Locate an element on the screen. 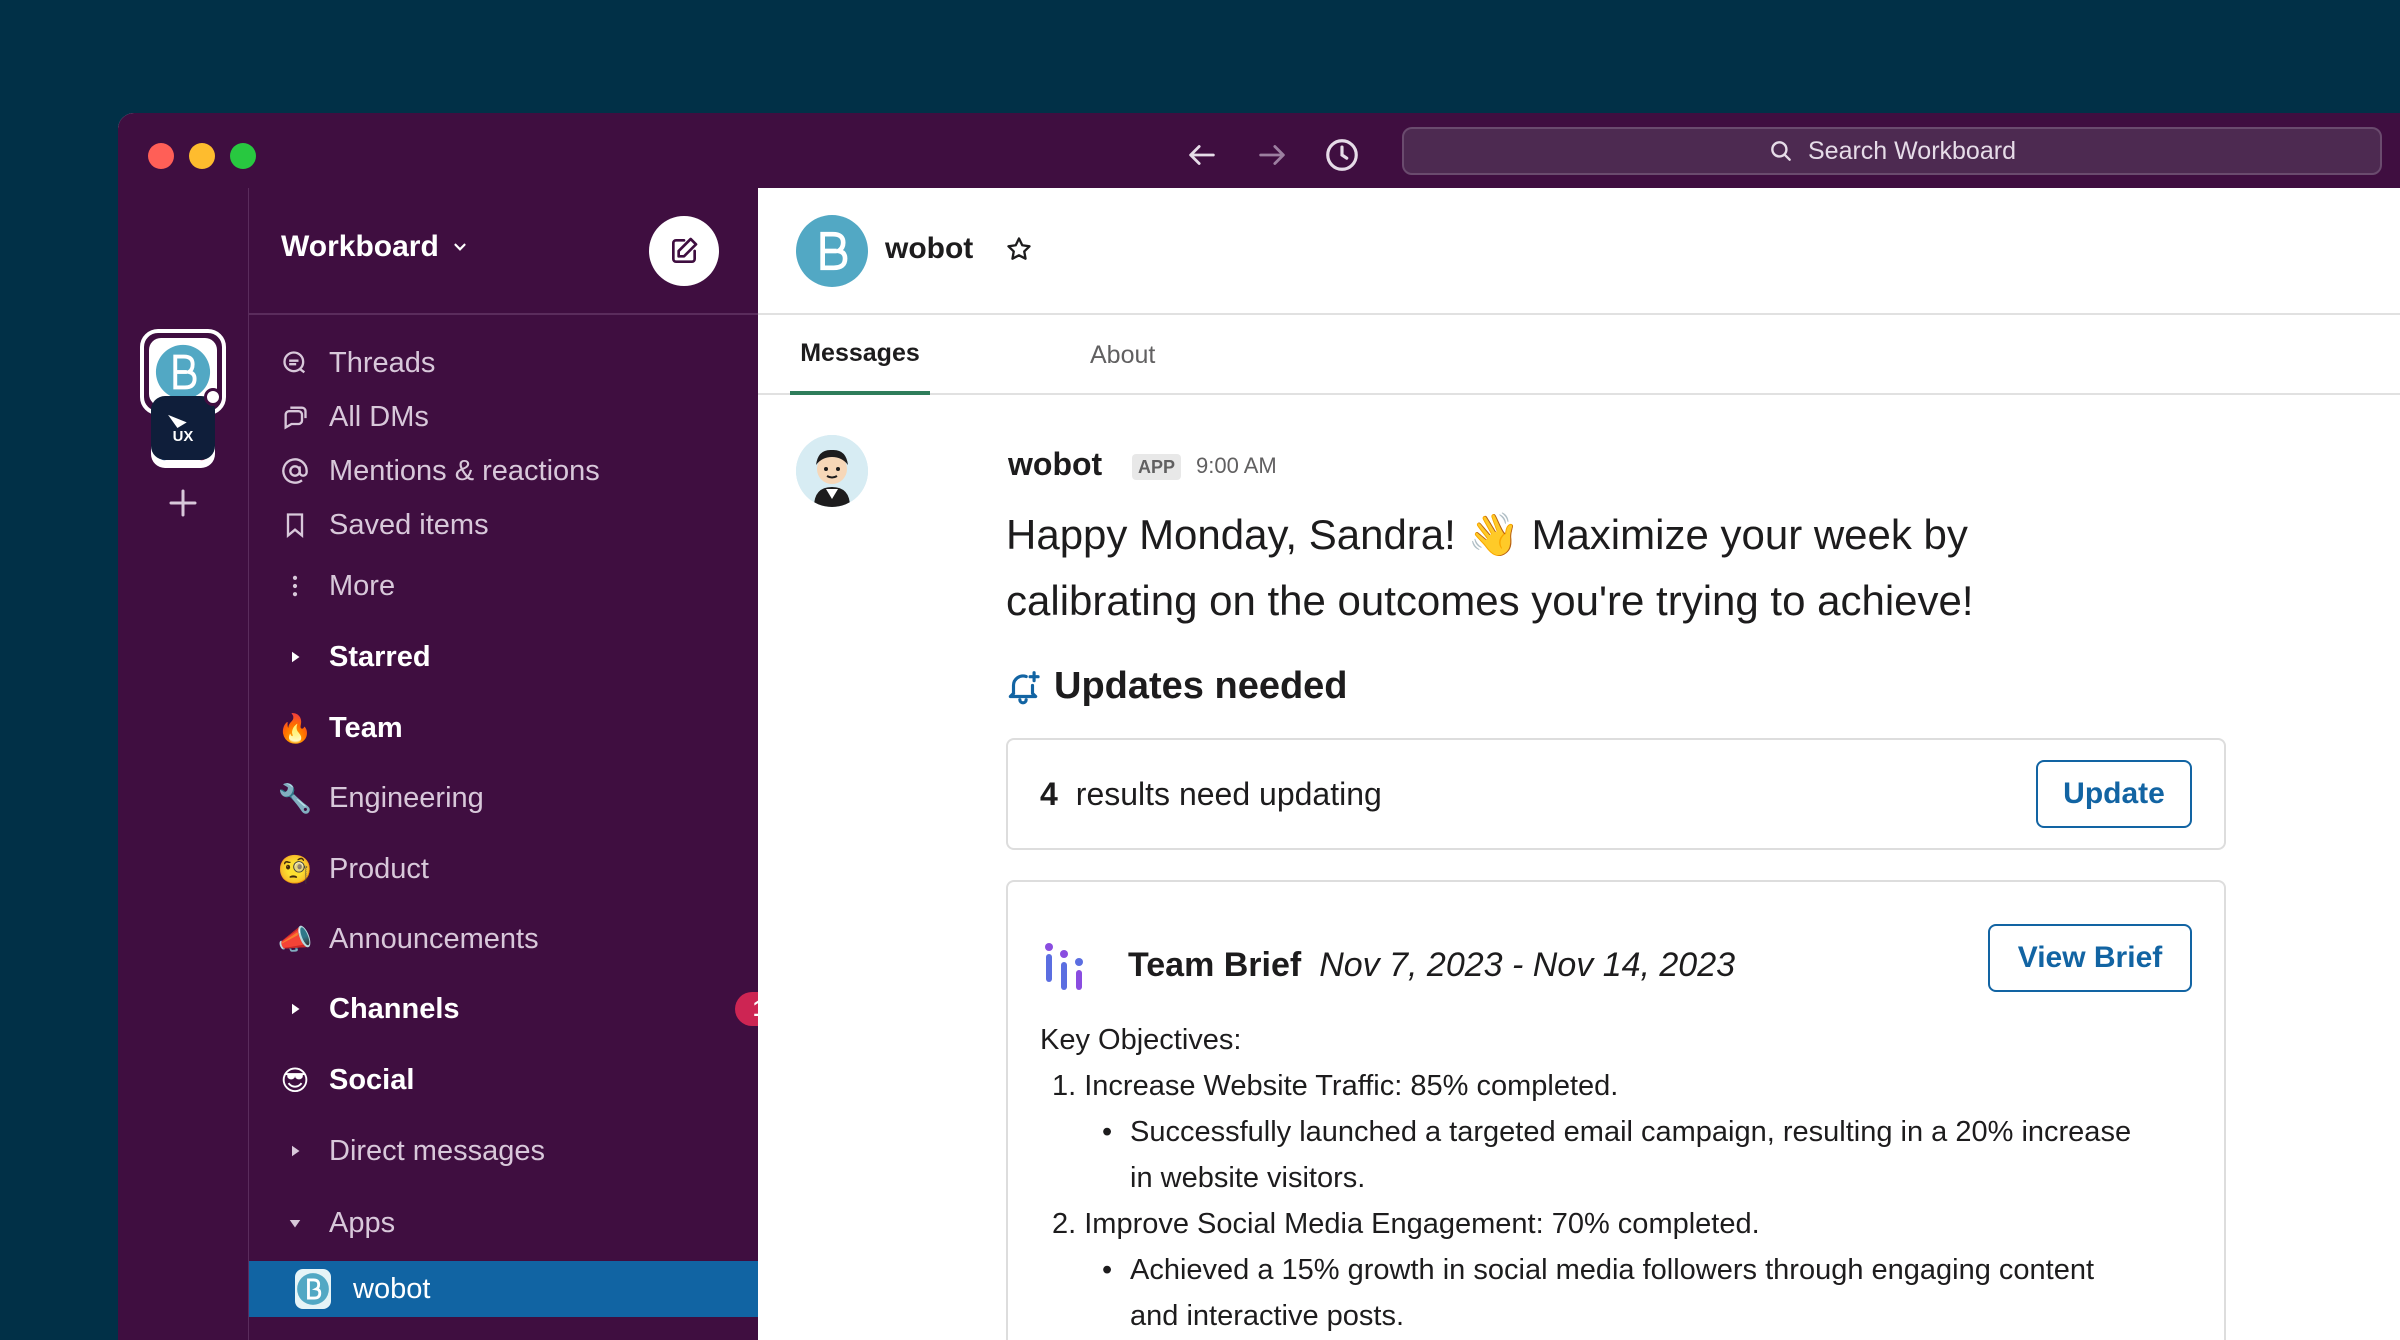  plus-icon is located at coordinates (183, 503).